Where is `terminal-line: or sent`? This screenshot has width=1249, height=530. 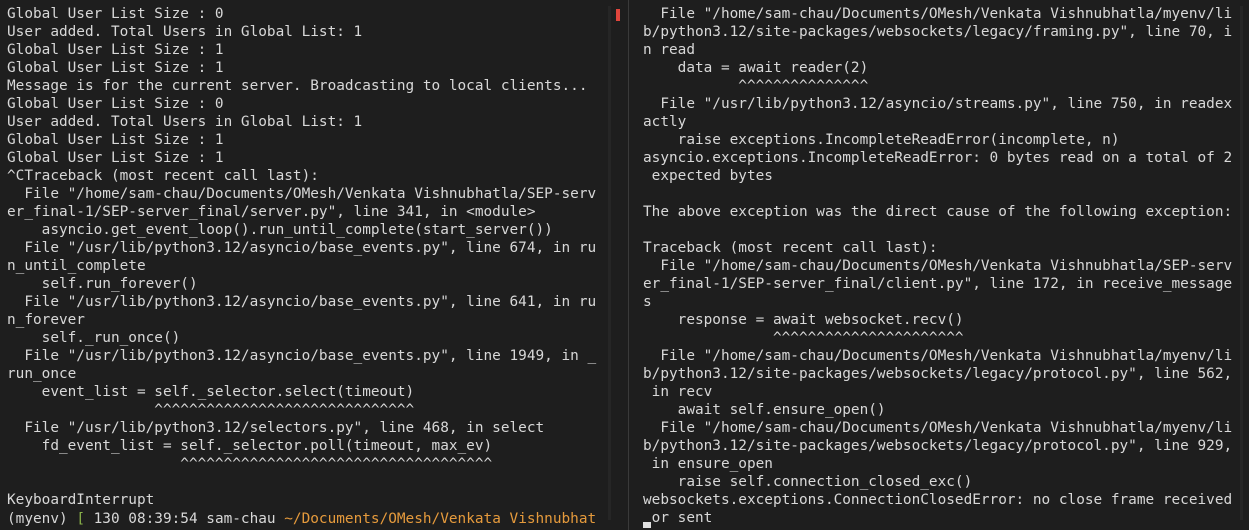 terminal-line: or sent is located at coordinates (678, 518).